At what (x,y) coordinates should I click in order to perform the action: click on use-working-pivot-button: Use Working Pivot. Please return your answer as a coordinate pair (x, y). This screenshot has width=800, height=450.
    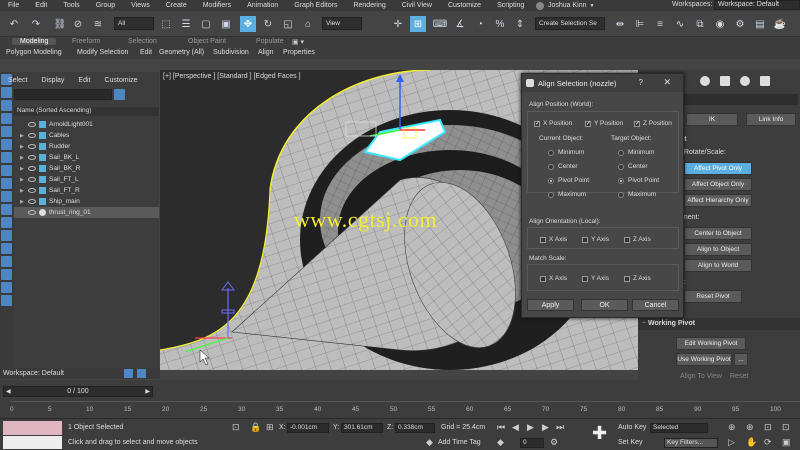
    Looking at the image, I should click on (704, 359).